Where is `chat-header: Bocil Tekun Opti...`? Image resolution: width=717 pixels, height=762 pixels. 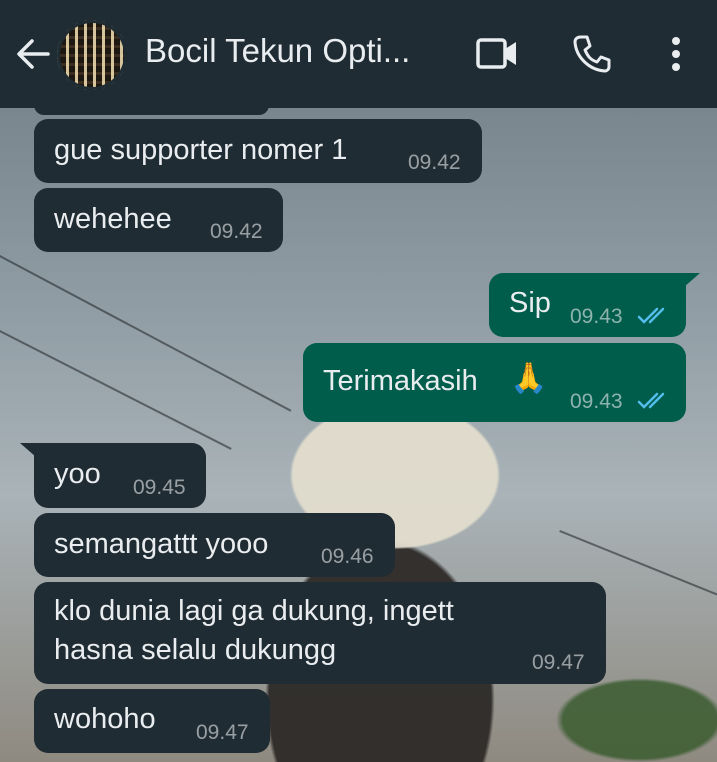 chat-header: Bocil Tekun Opti... is located at coordinates (358, 54).